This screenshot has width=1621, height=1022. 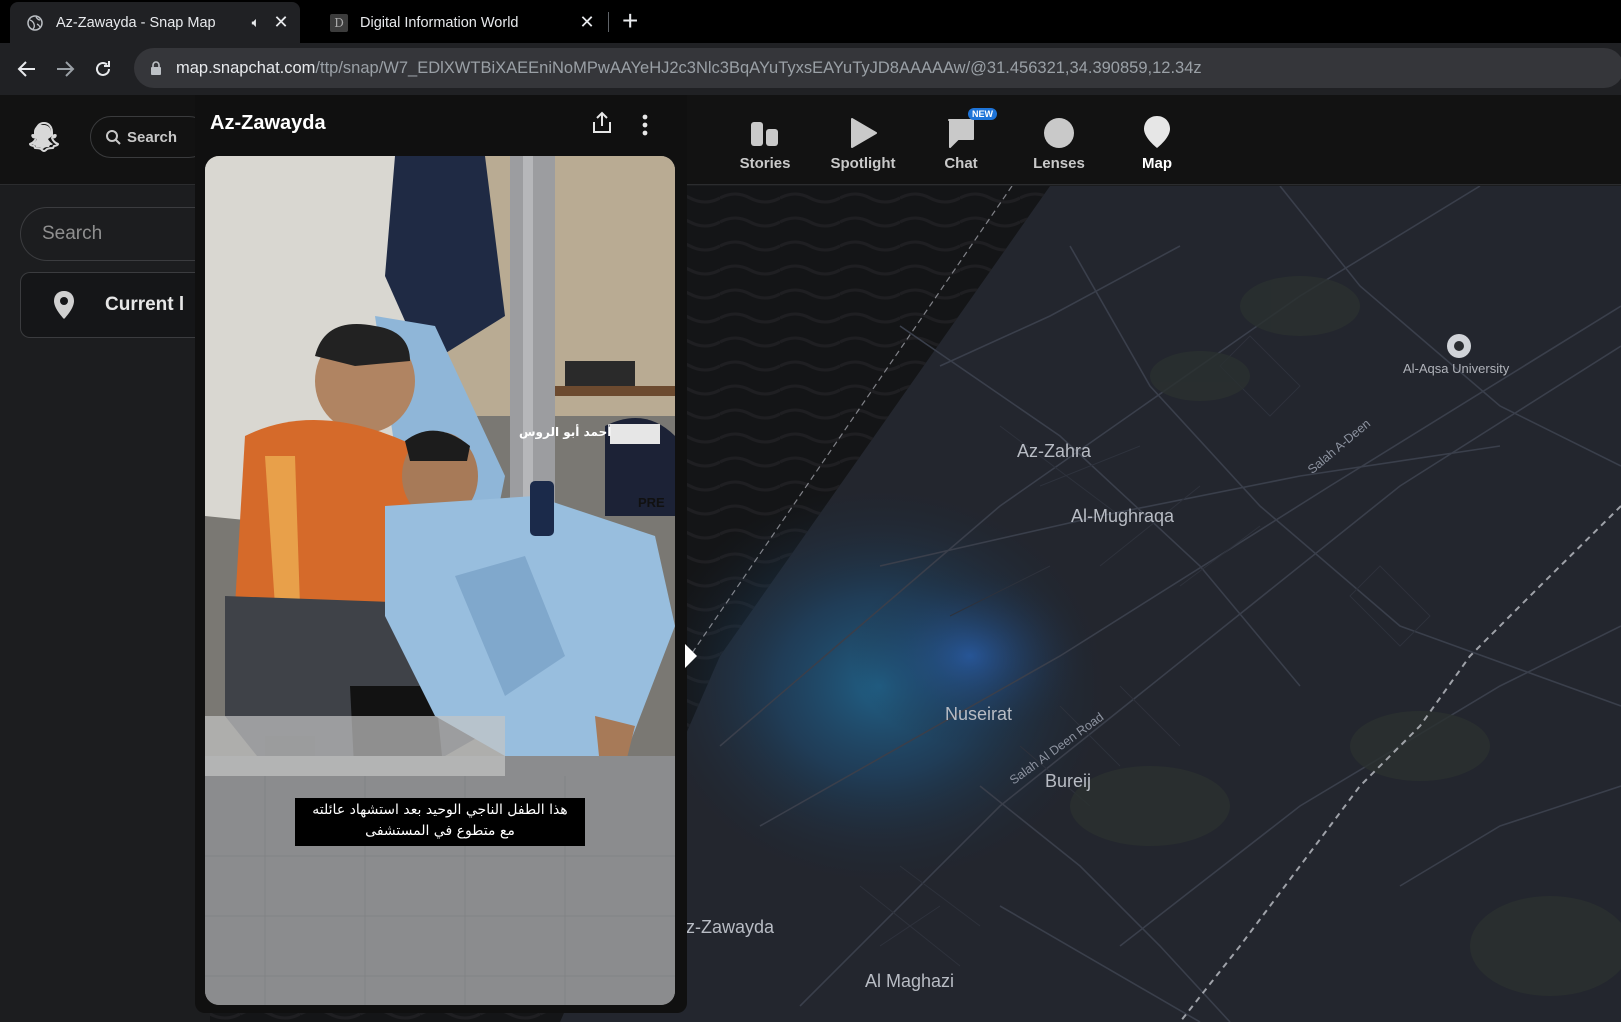 What do you see at coordinates (630, 21) in the screenshot?
I see `new-tab-plus-icon: +` at bounding box center [630, 21].